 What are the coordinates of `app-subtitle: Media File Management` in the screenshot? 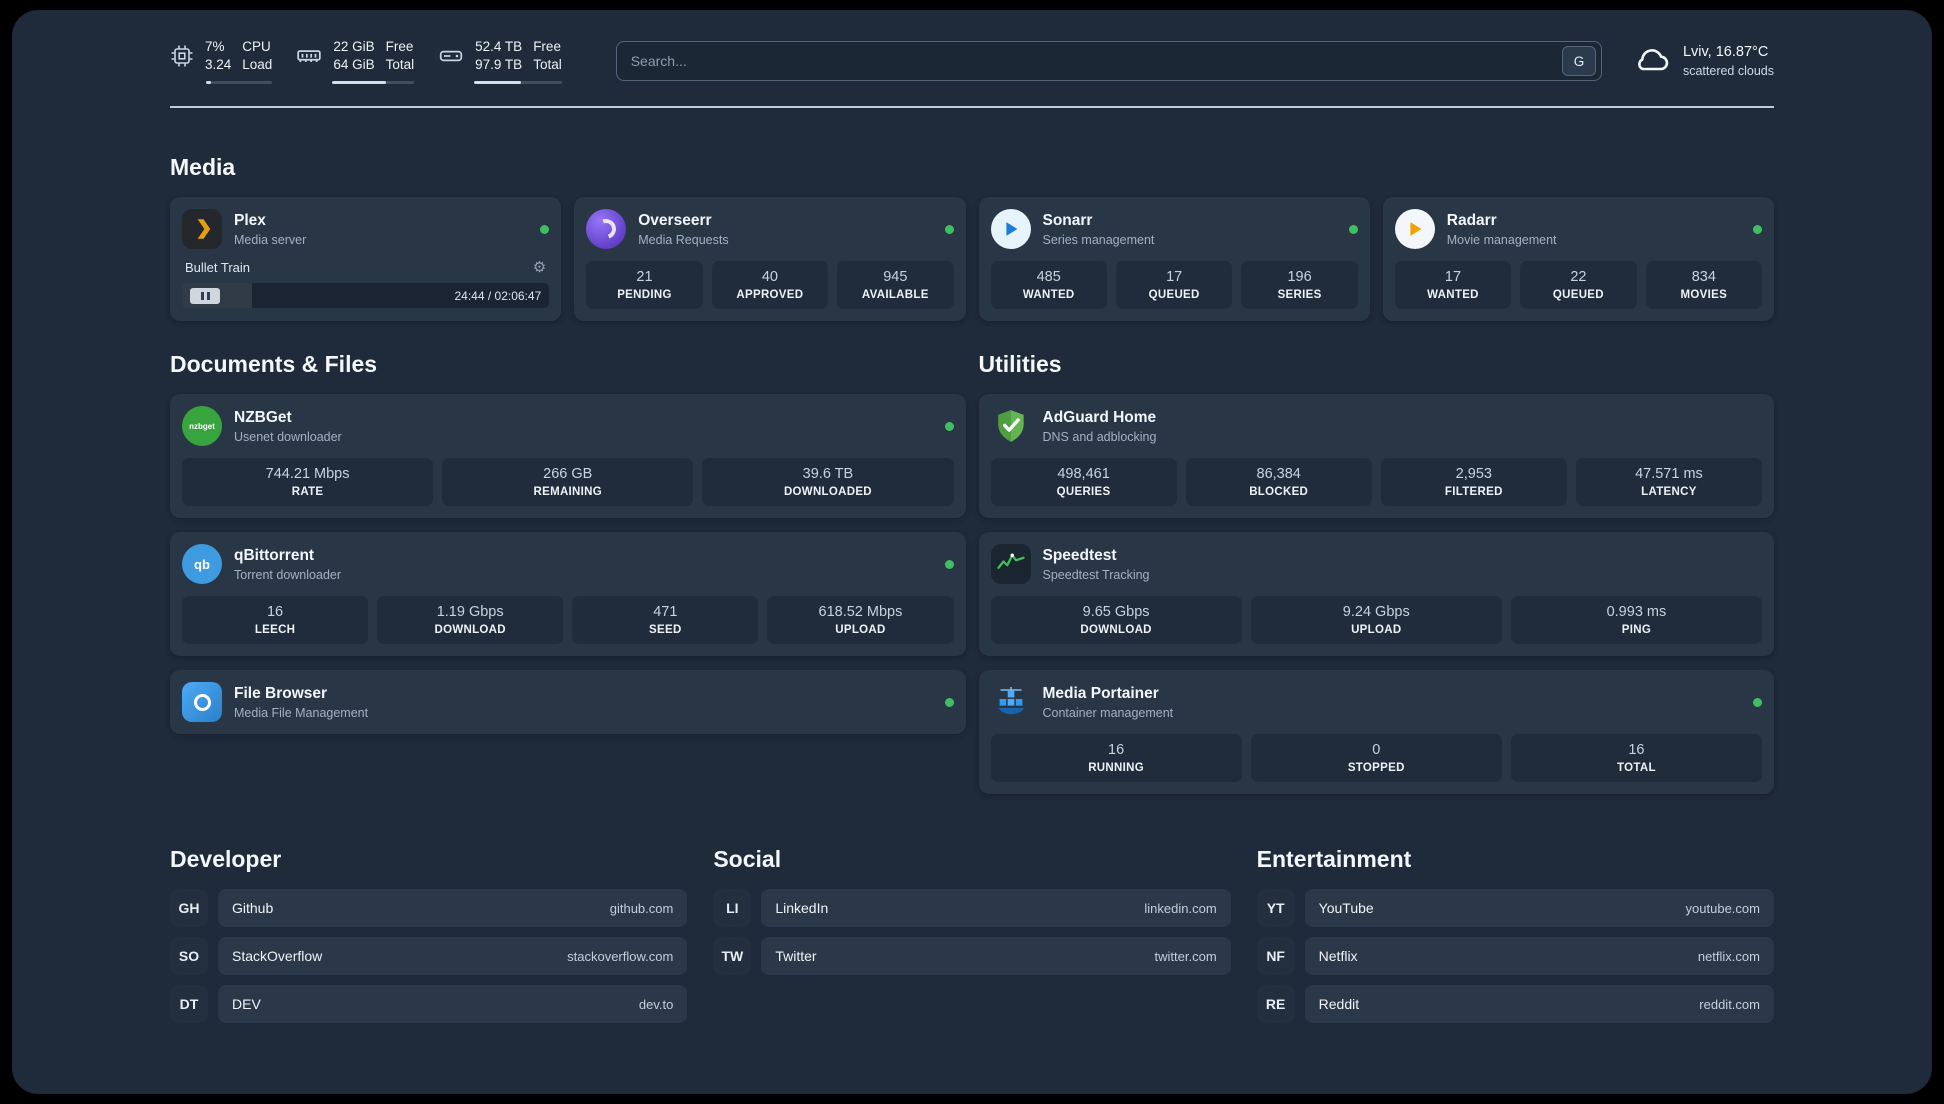 It's located at (301, 712).